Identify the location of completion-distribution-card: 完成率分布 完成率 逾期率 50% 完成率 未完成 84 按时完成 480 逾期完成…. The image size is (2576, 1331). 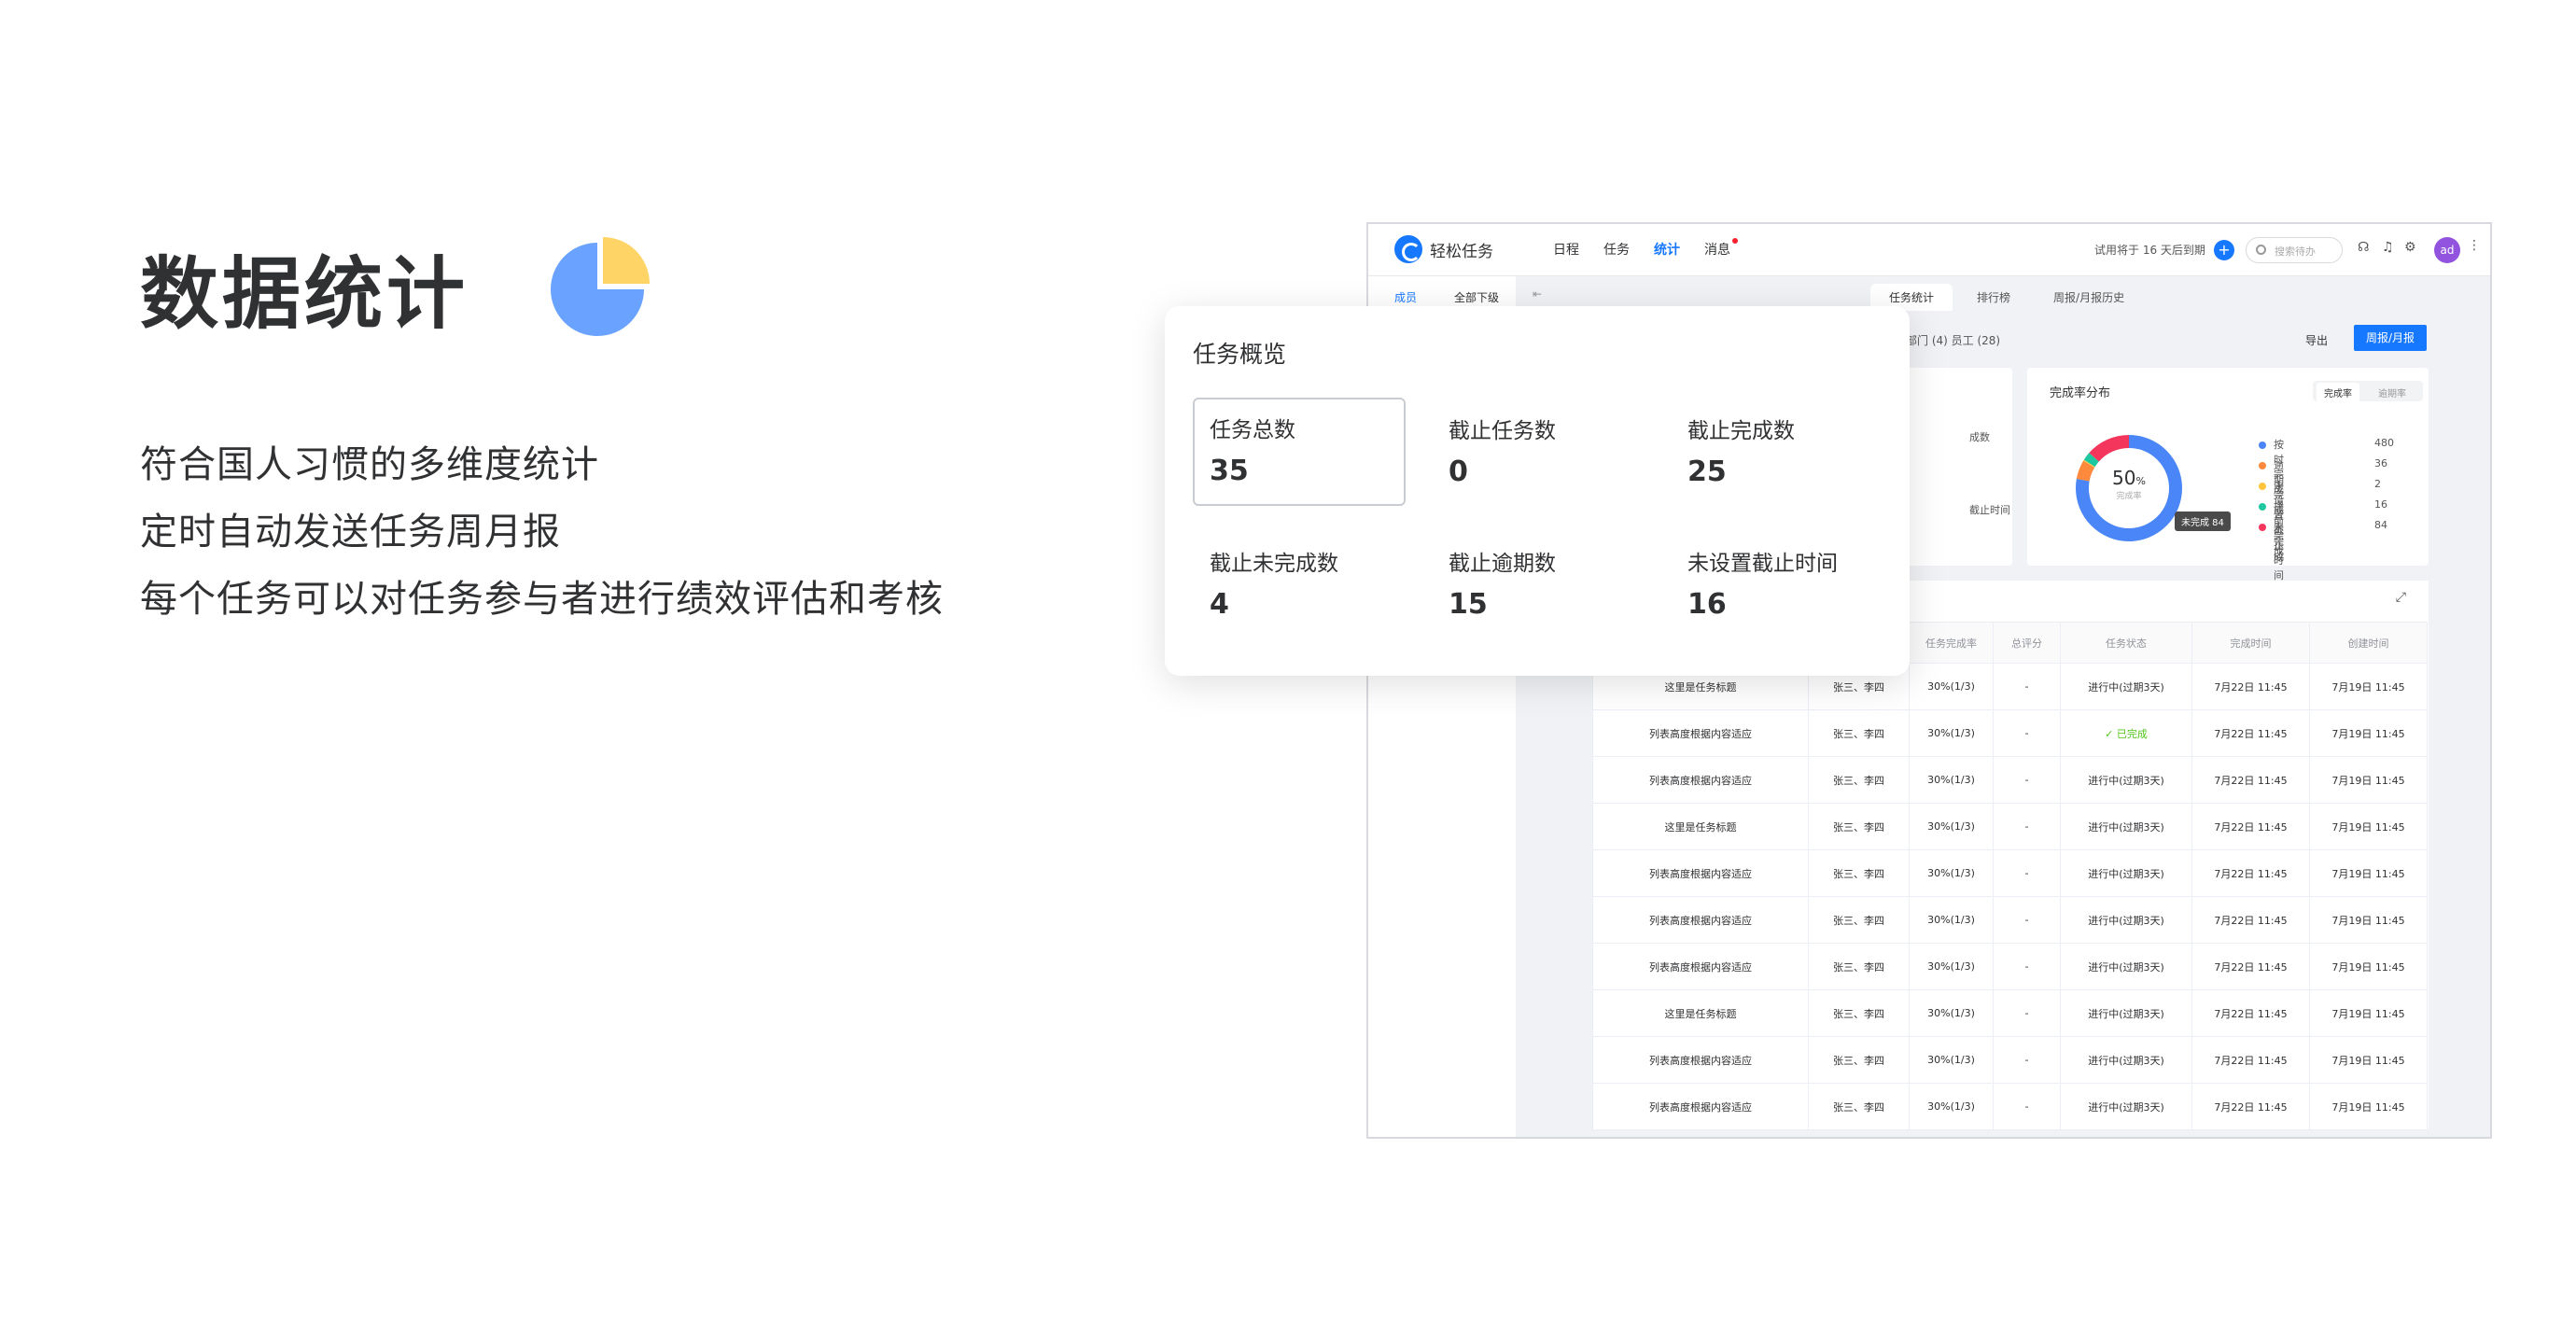
(2228, 474).